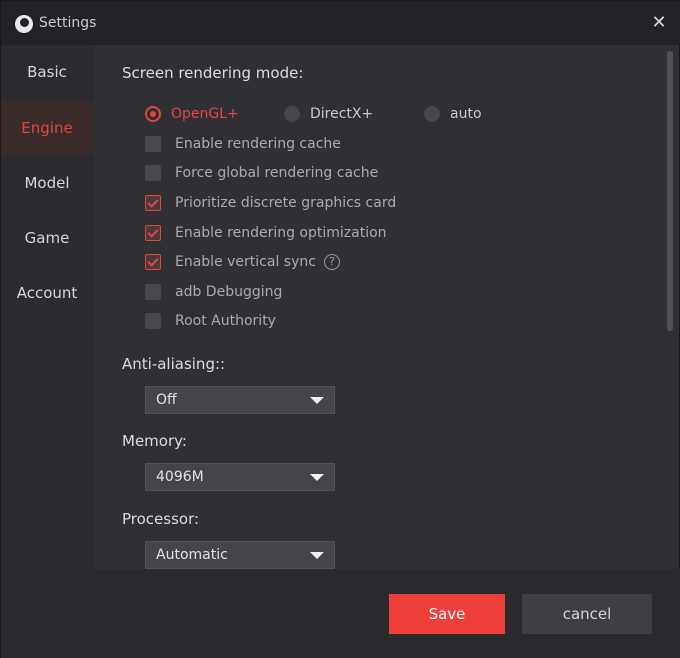 This screenshot has width=680, height=658. Describe the element at coordinates (213, 73) in the screenshot. I see `rendering-mode-label: Screen rendering mode:` at that location.